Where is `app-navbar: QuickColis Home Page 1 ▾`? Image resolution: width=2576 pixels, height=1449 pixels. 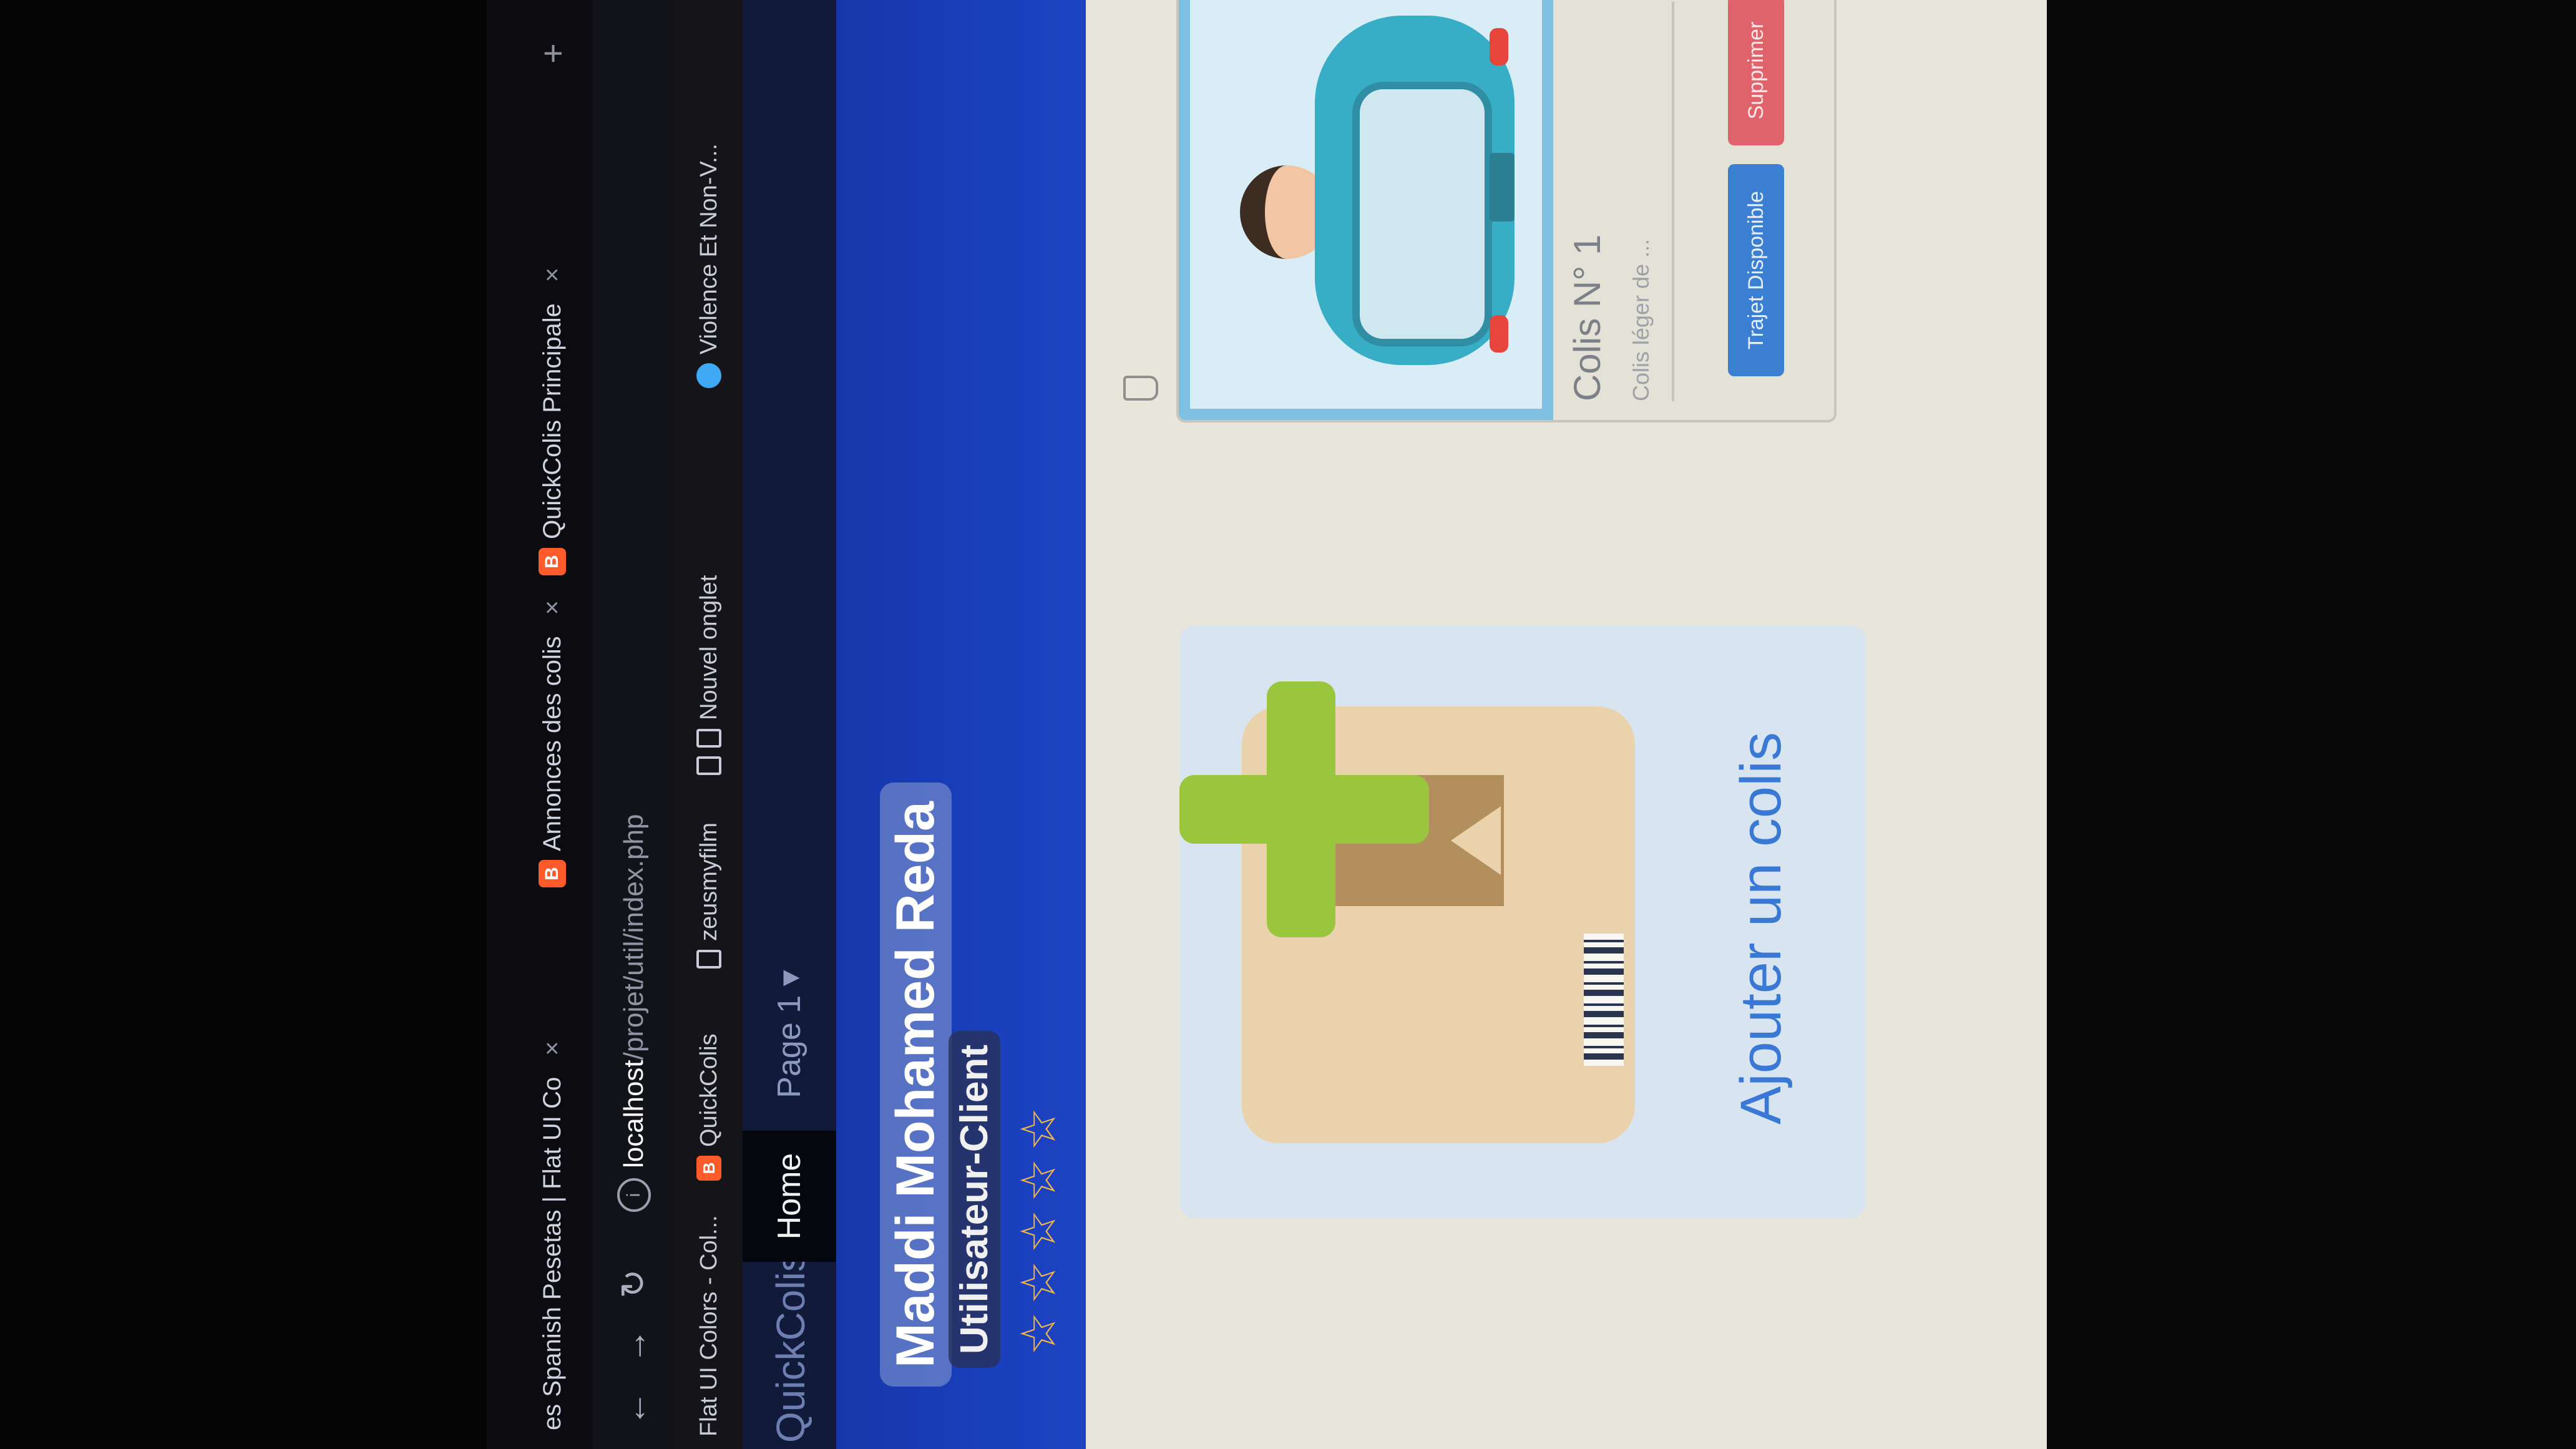 app-navbar: QuickColis Home Page 1 ▾ is located at coordinates (789, 724).